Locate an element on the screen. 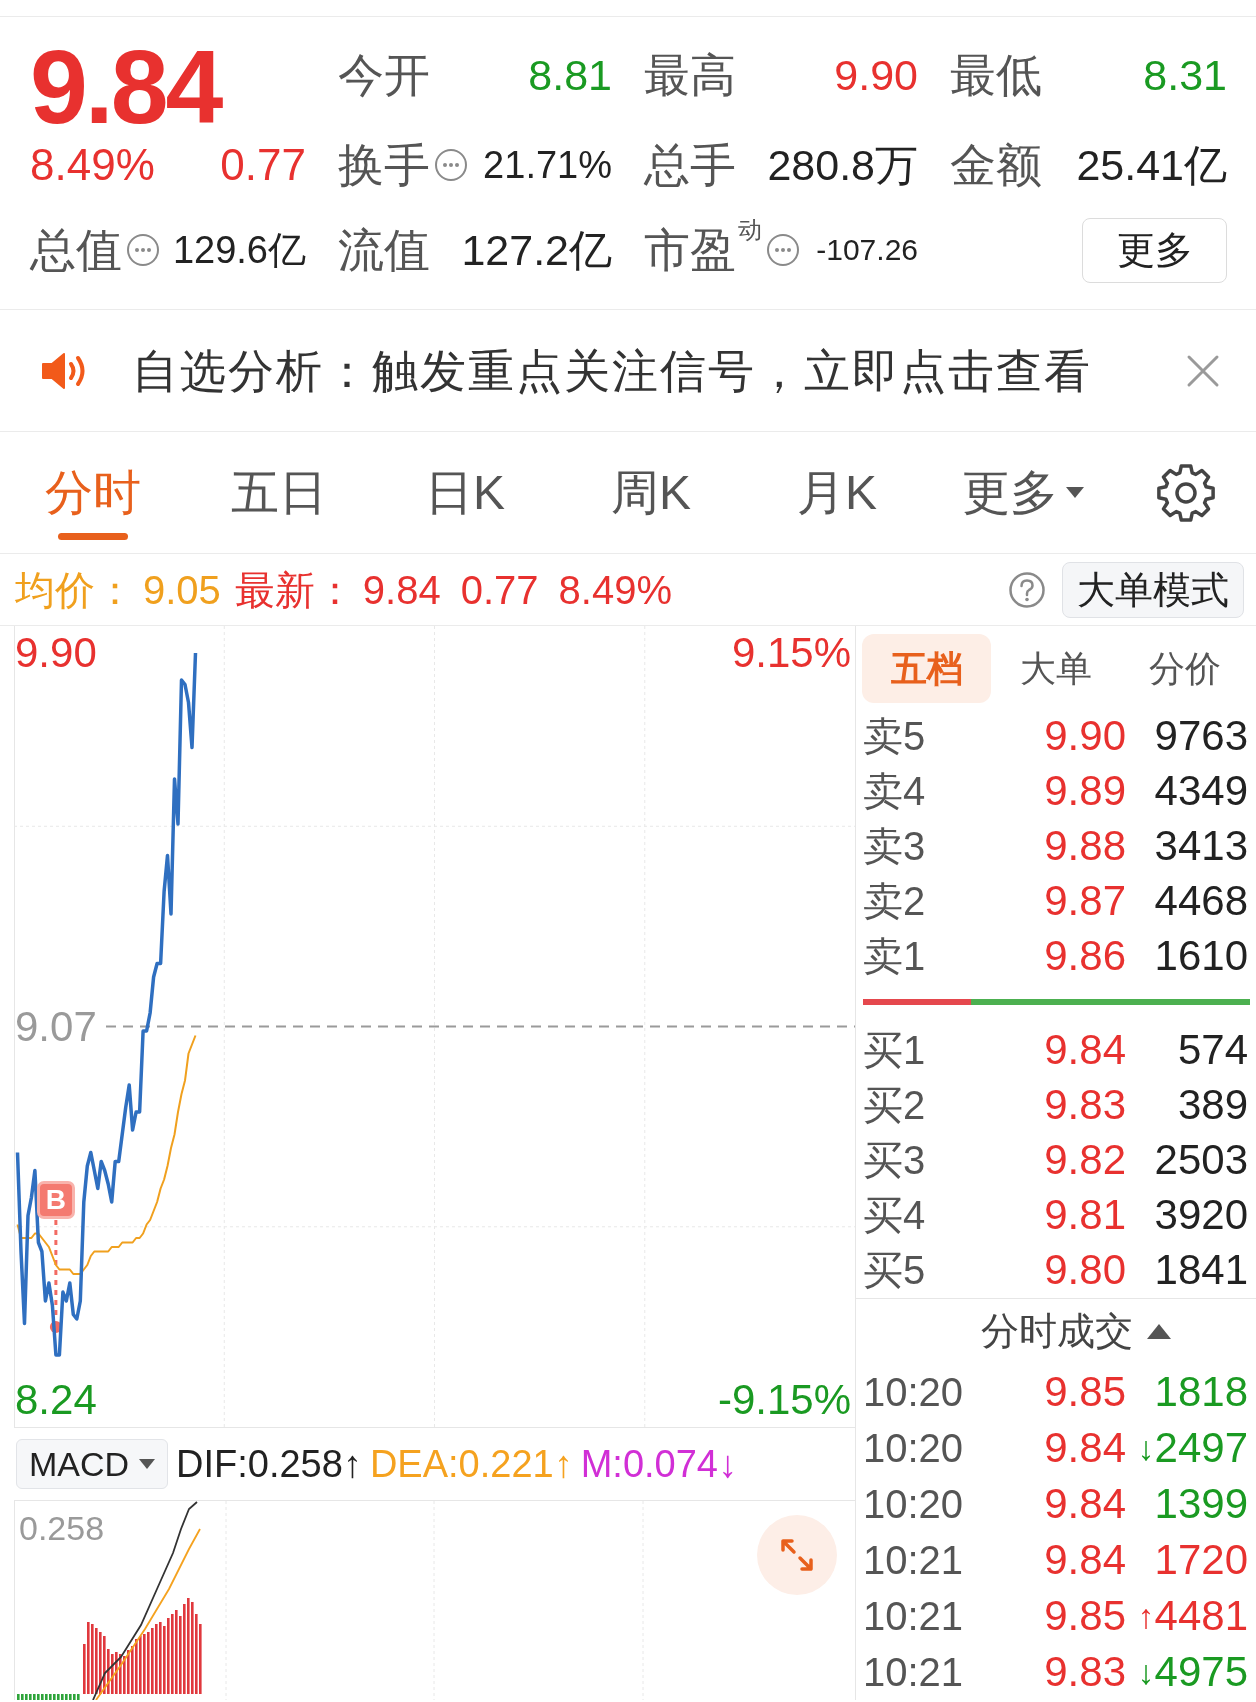  stat-value: 21.71% is located at coordinates (547, 165).